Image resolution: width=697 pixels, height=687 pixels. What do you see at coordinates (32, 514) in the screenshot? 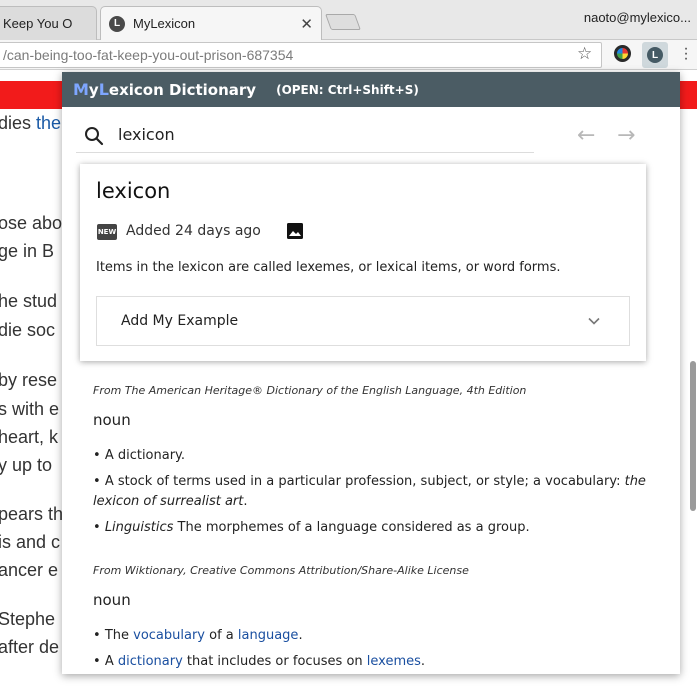
I see `article-text: pears th` at bounding box center [32, 514].